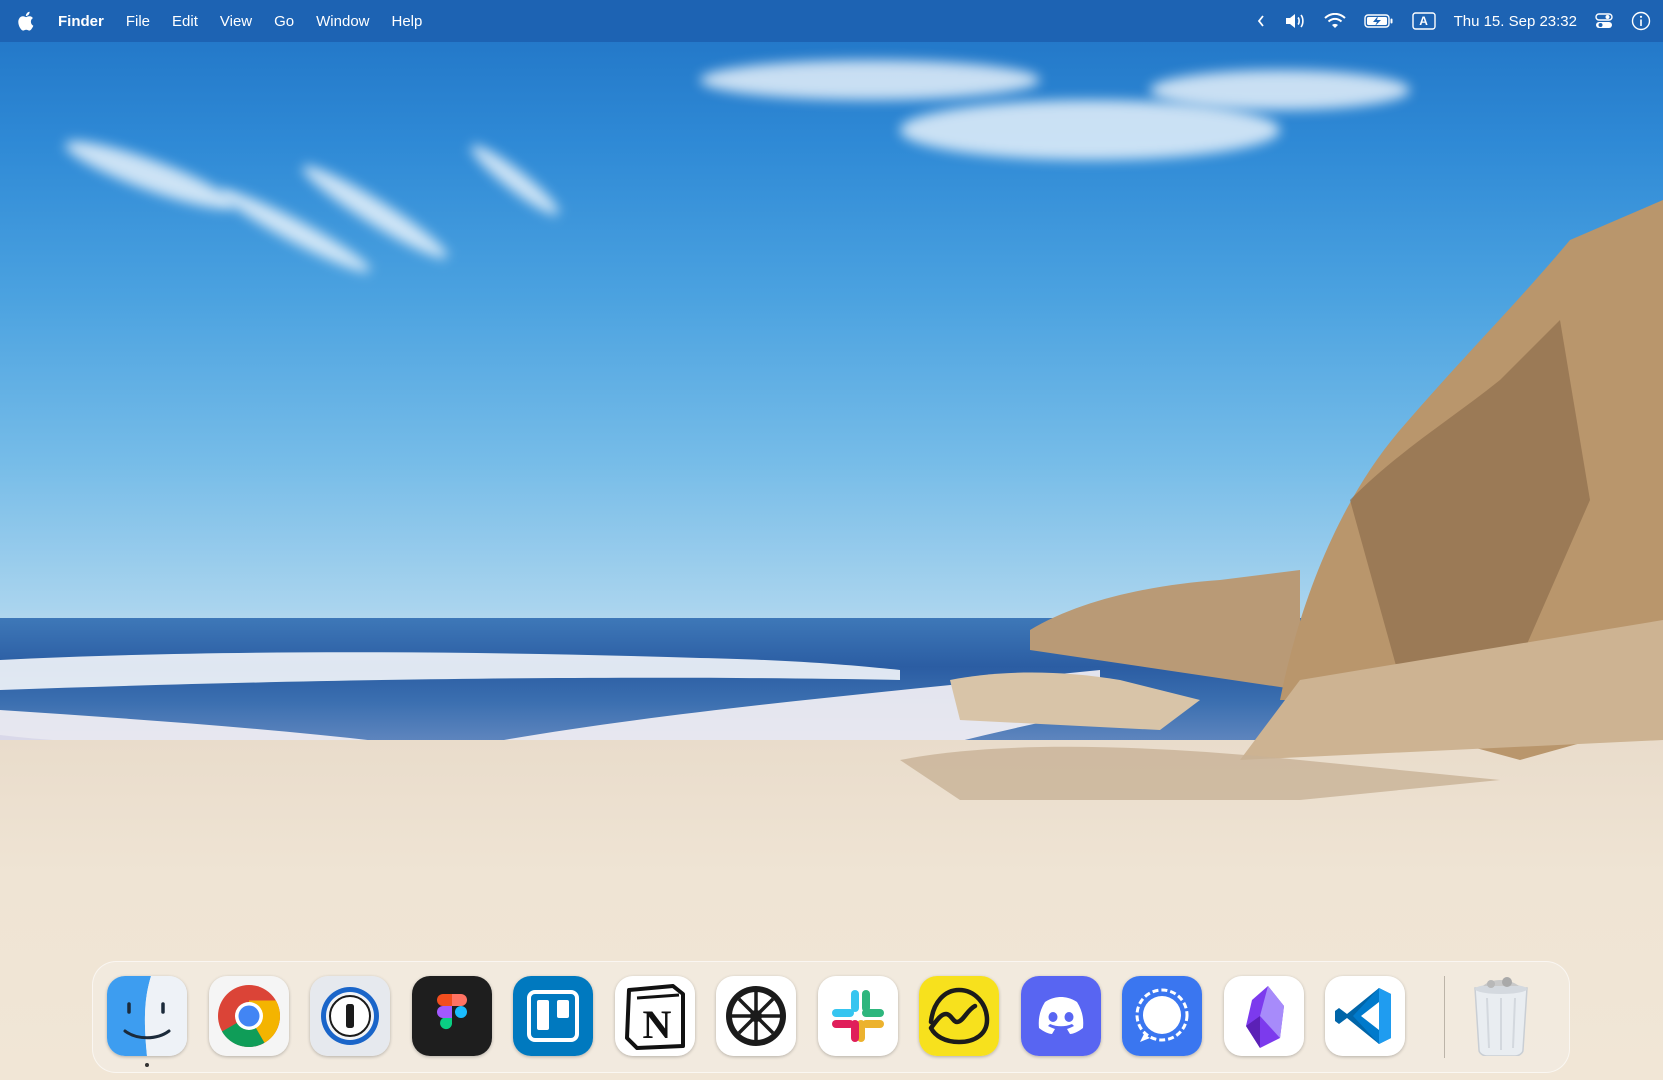 This screenshot has height=1080, width=1663. Describe the element at coordinates (1162, 1016) in the screenshot. I see `signal-icon` at that location.